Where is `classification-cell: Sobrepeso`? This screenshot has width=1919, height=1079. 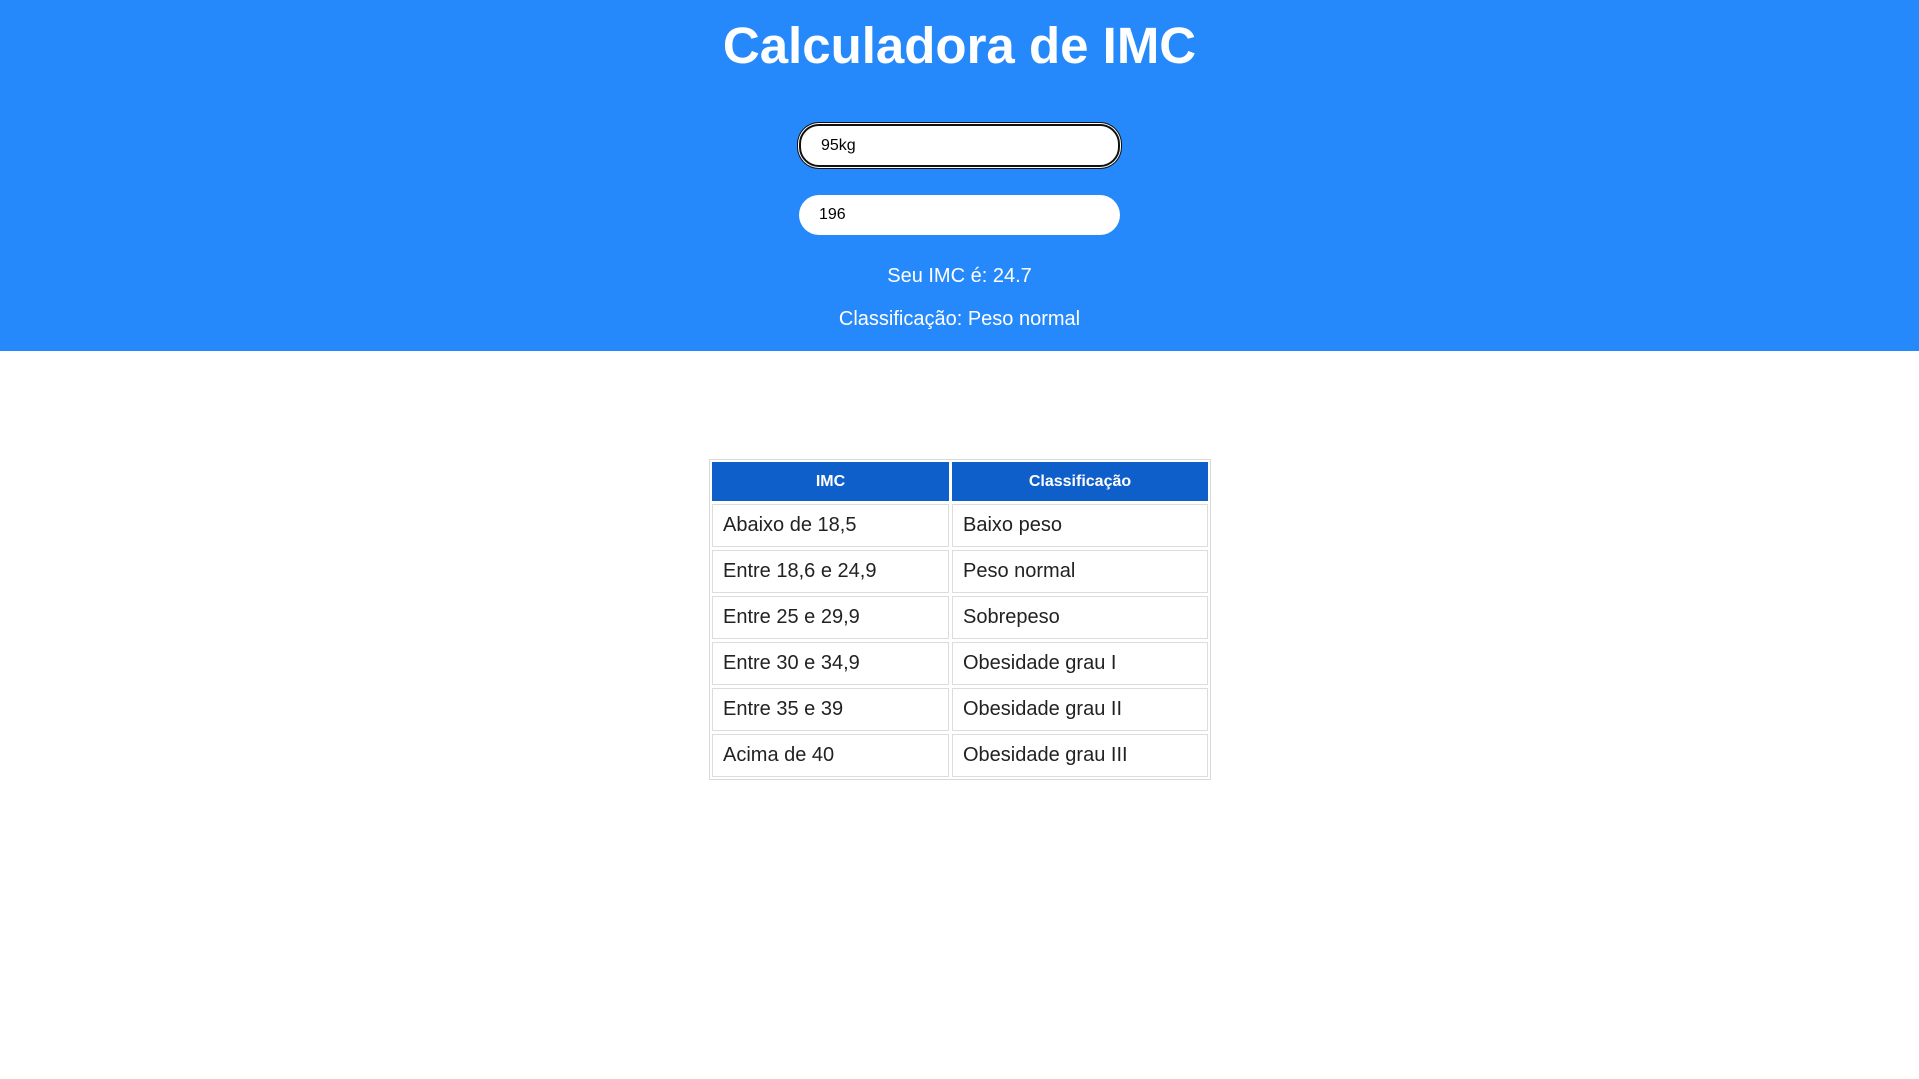
classification-cell: Sobrepeso is located at coordinates (1080, 617).